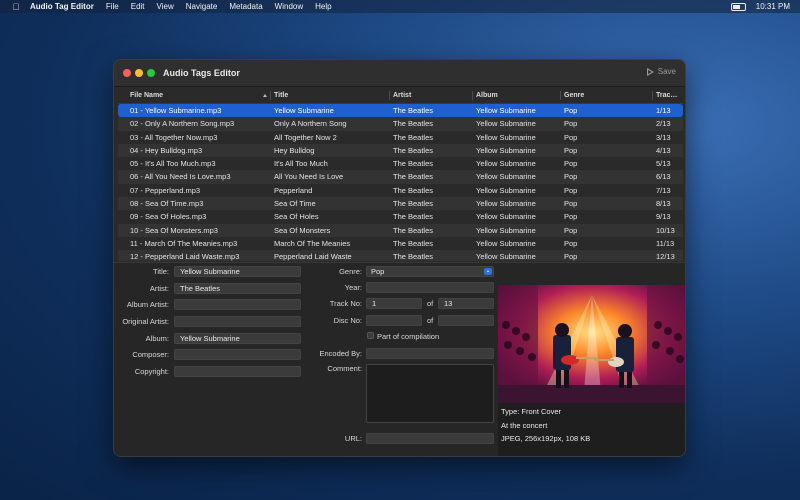 This screenshot has width=800, height=500. What do you see at coordinates (202, 6) in the screenshot?
I see `menu-navigate: Navigate` at bounding box center [202, 6].